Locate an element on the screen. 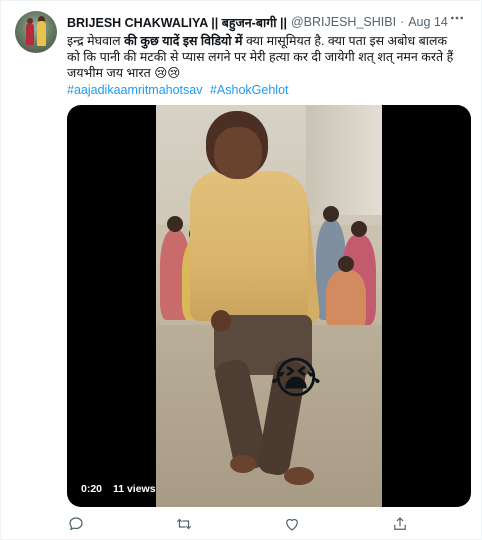  crying-emoji: 😢😢 is located at coordinates (167, 73).